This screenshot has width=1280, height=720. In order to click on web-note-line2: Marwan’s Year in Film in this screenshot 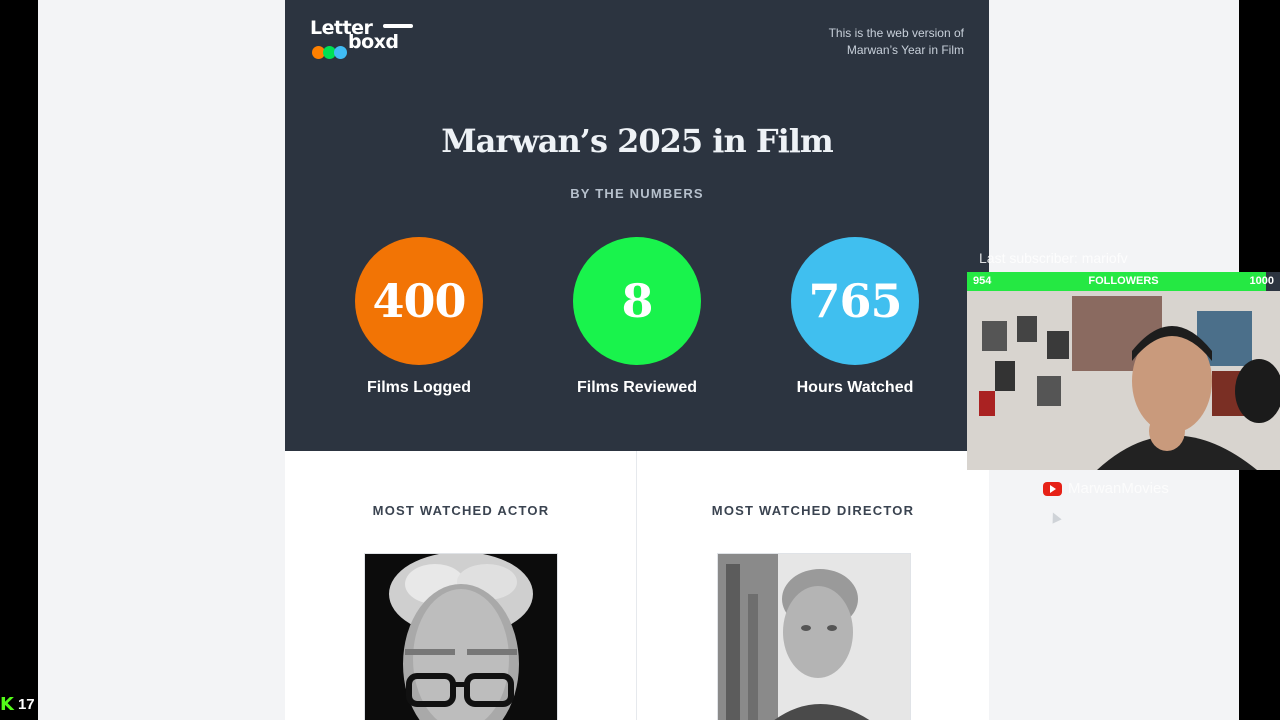, I will do `click(905, 50)`.